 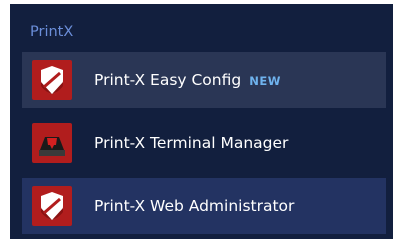 I want to click on tile-label: Print-X Easy Config NEW, so click(x=187, y=80).